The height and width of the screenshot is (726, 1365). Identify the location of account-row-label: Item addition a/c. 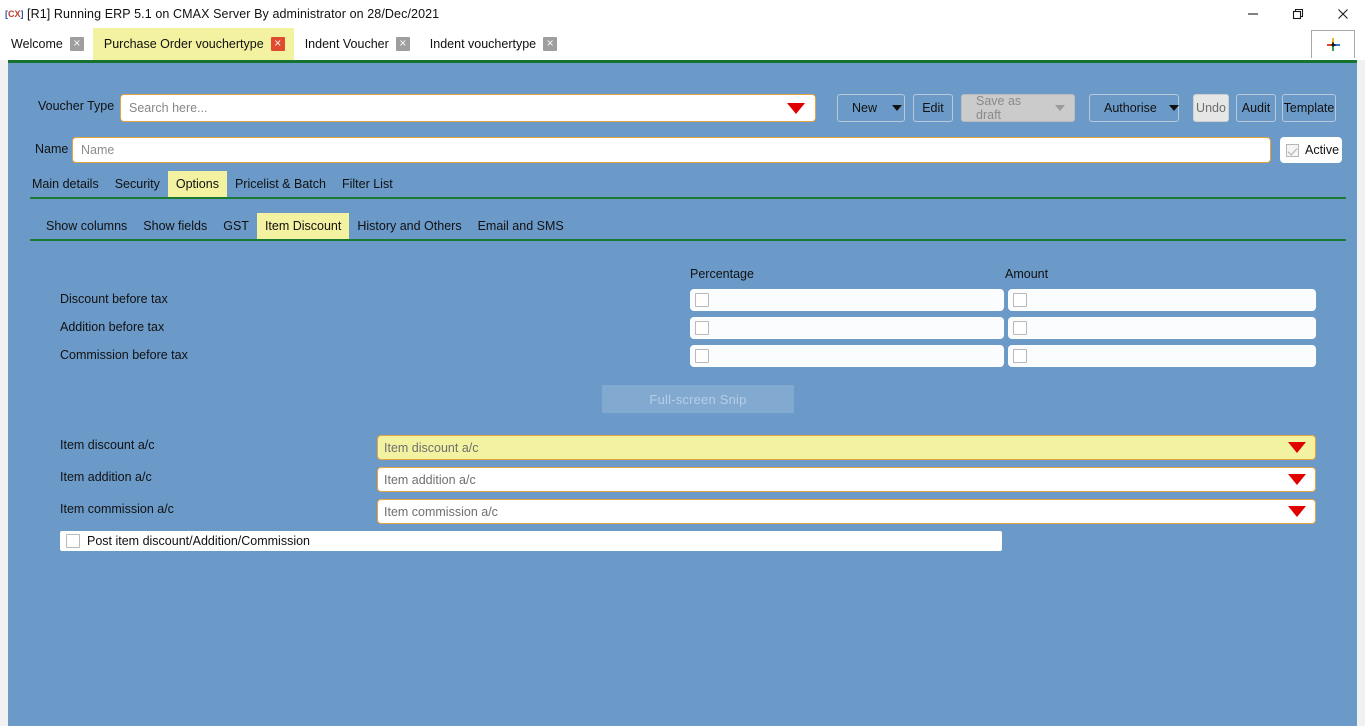
(106, 477).